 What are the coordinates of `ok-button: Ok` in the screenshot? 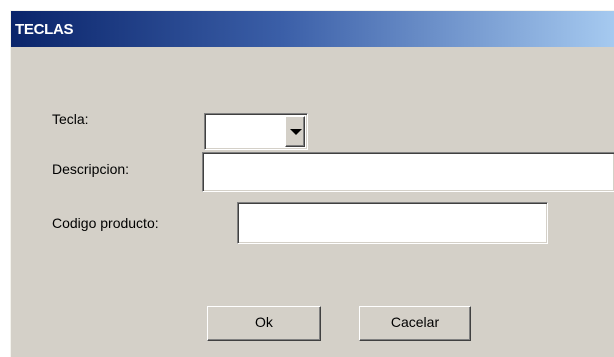 It's located at (264, 323).